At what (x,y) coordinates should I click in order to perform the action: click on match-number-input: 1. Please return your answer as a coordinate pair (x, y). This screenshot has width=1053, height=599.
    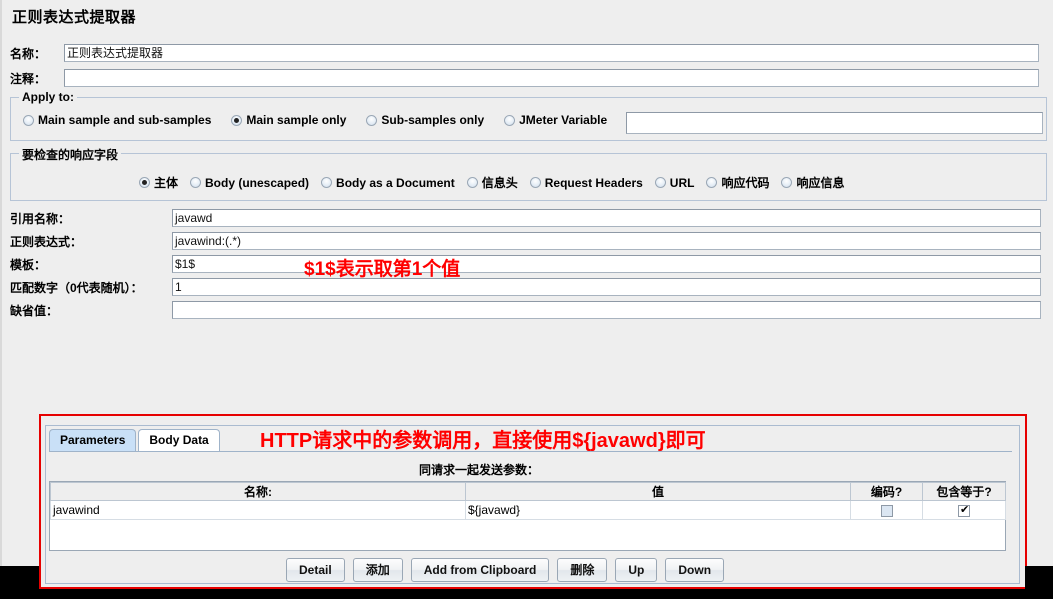
    Looking at the image, I should click on (606, 287).